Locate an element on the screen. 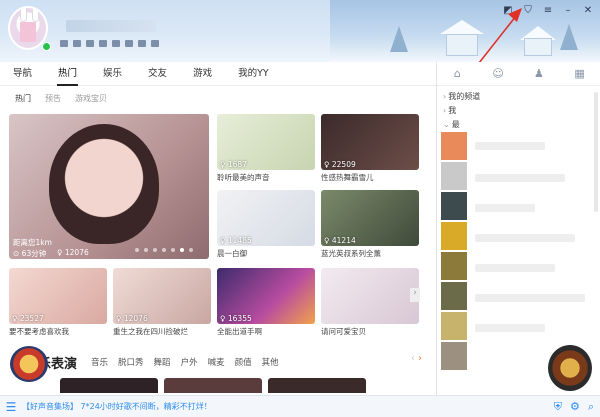  stream-card: ♀ 1687 is located at coordinates (266, 142).